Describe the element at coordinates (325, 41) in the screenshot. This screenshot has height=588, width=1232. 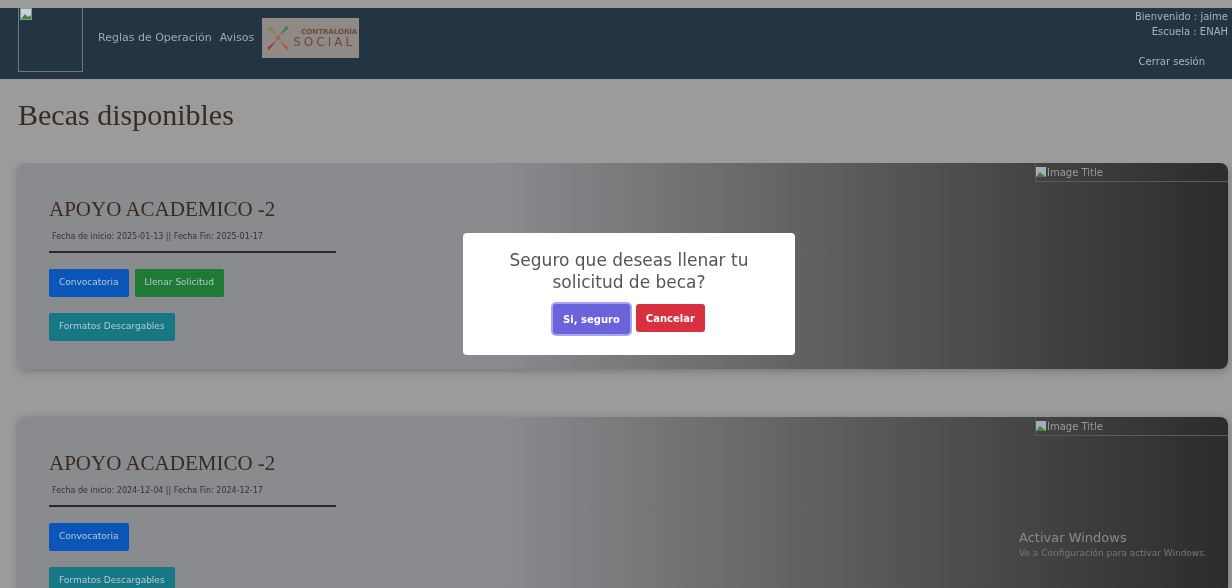
I see `logo-text: SOCIAL` at that location.